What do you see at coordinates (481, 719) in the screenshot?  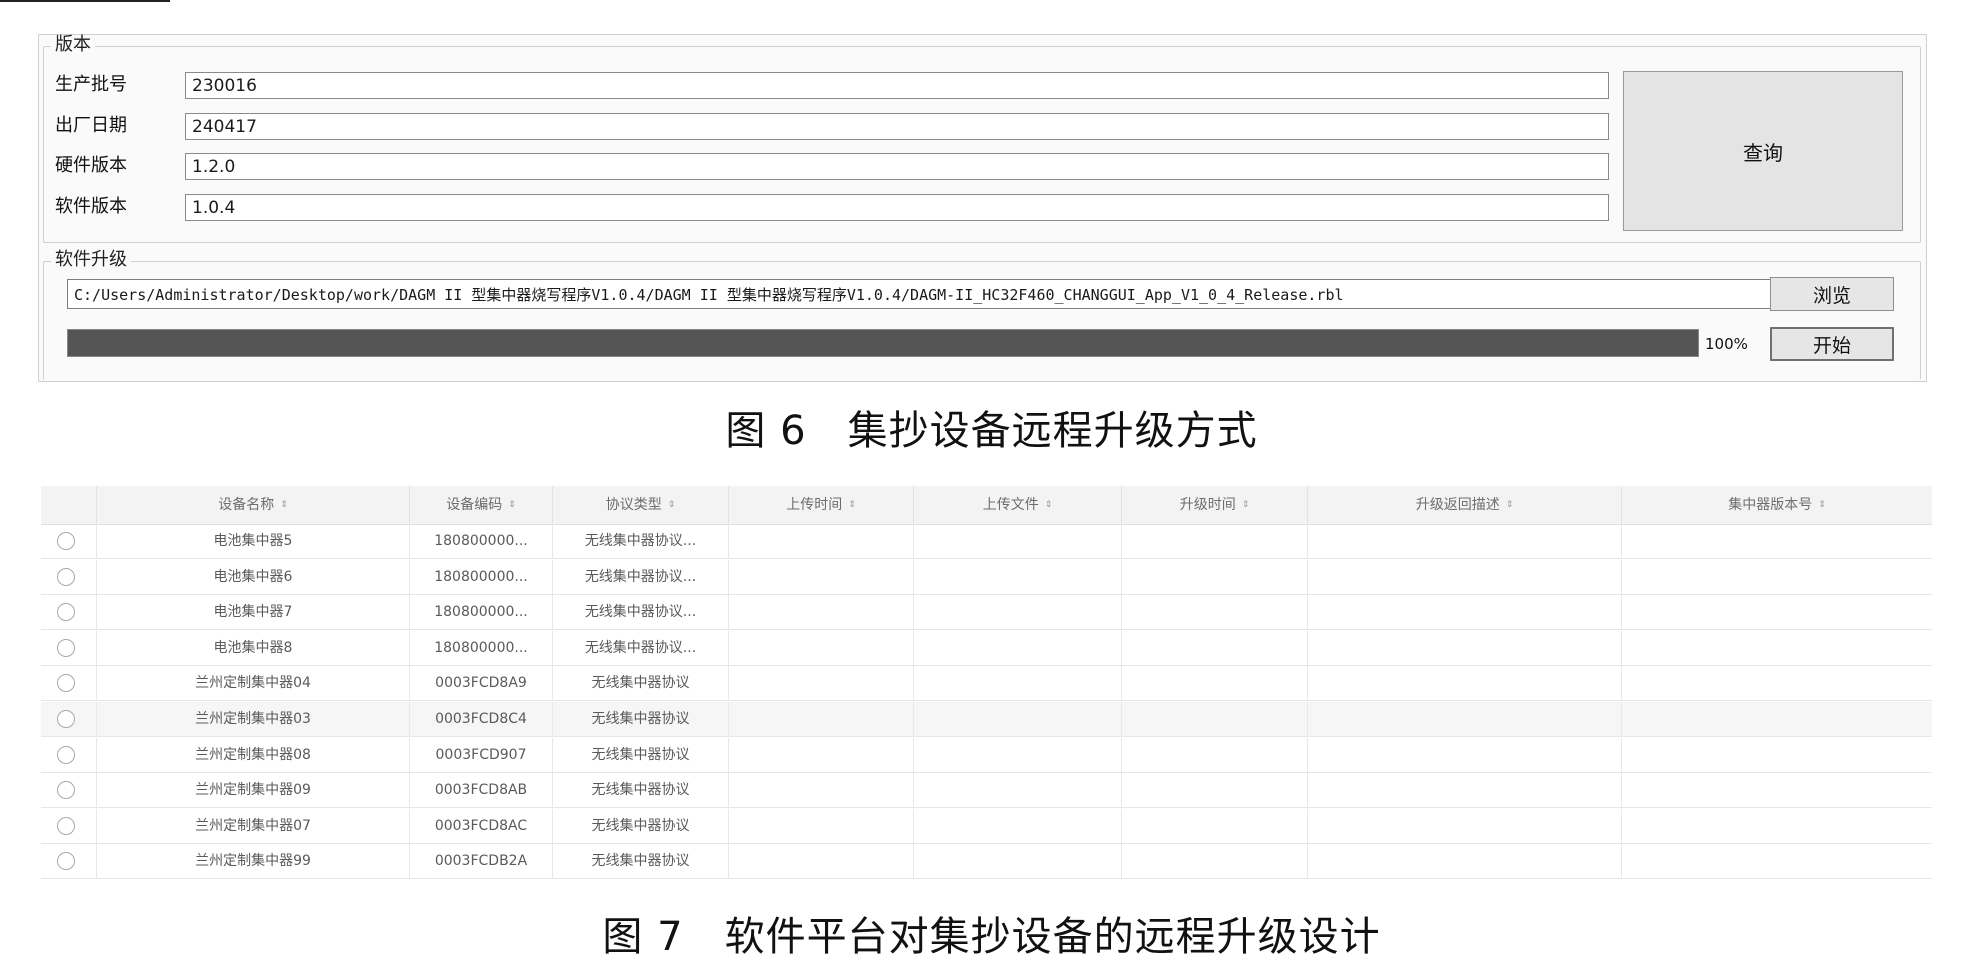 I see `cell-code: 0003FCD8C4` at bounding box center [481, 719].